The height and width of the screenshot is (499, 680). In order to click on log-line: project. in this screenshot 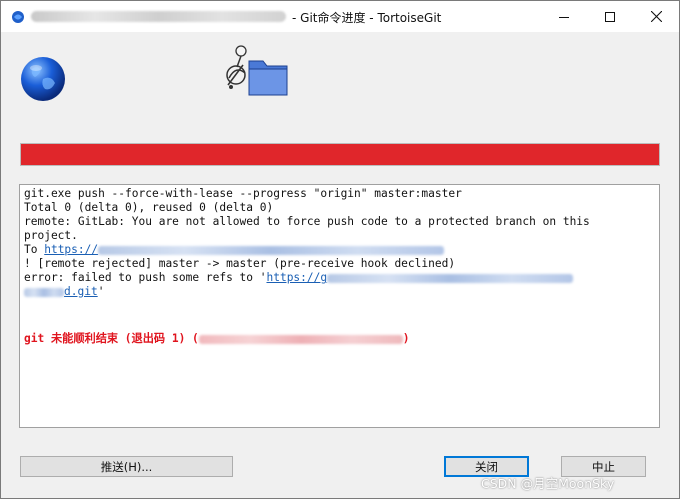, I will do `click(51, 235)`.